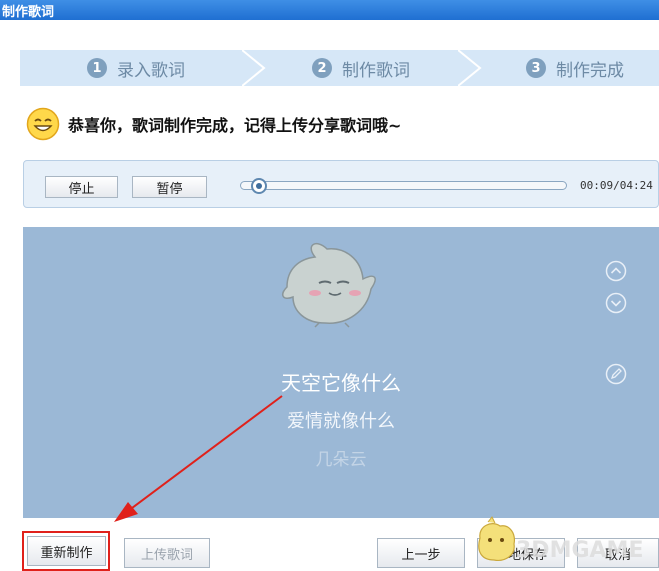  What do you see at coordinates (97, 68) in the screenshot?
I see `step-number: 1` at bounding box center [97, 68].